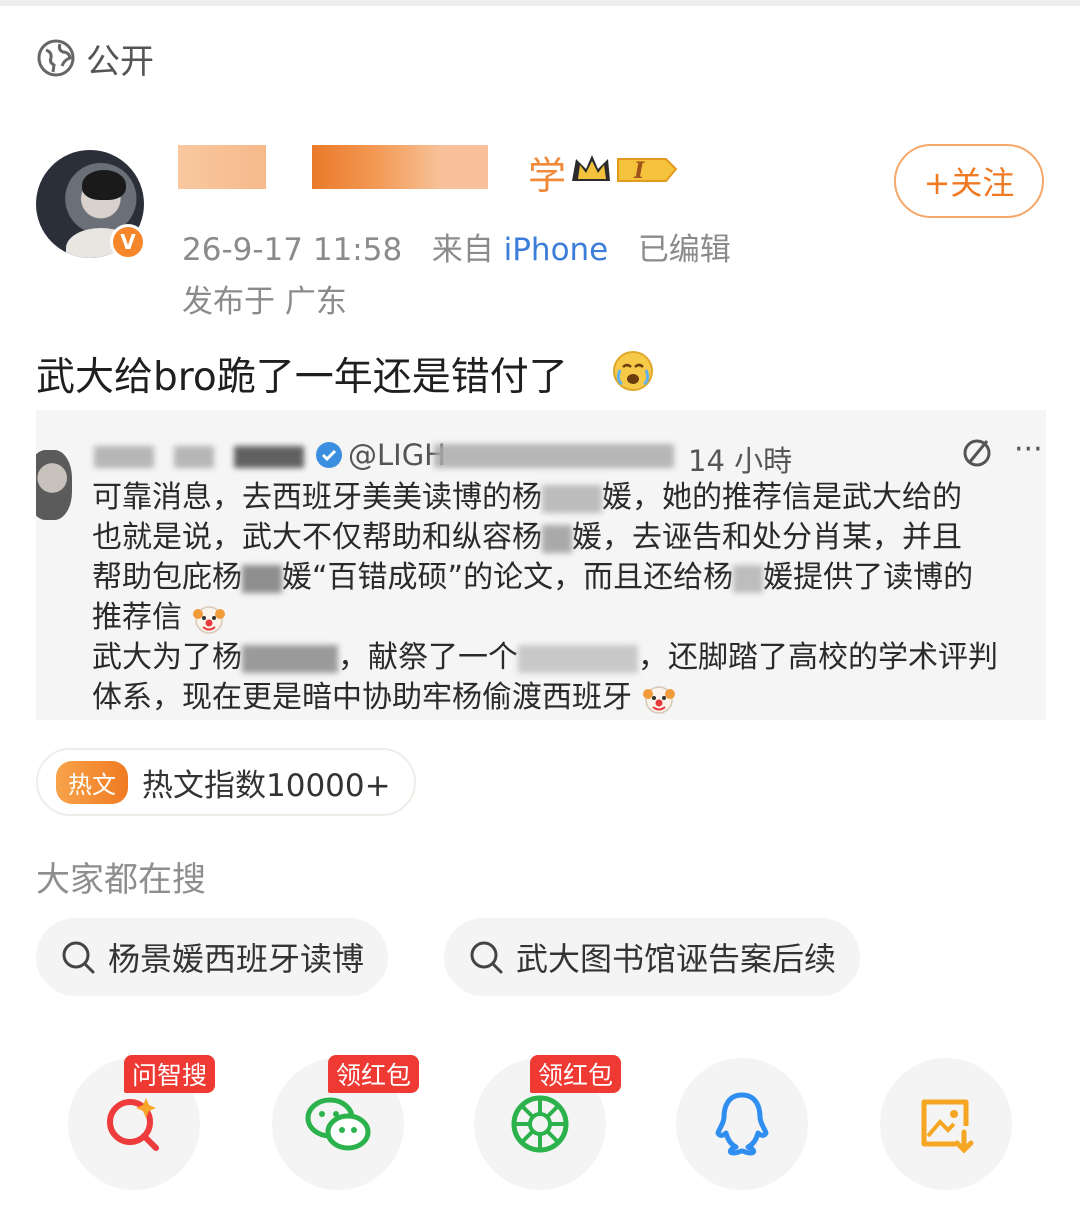  Describe the element at coordinates (547, 176) in the screenshot. I see `username-tail: 学` at that location.